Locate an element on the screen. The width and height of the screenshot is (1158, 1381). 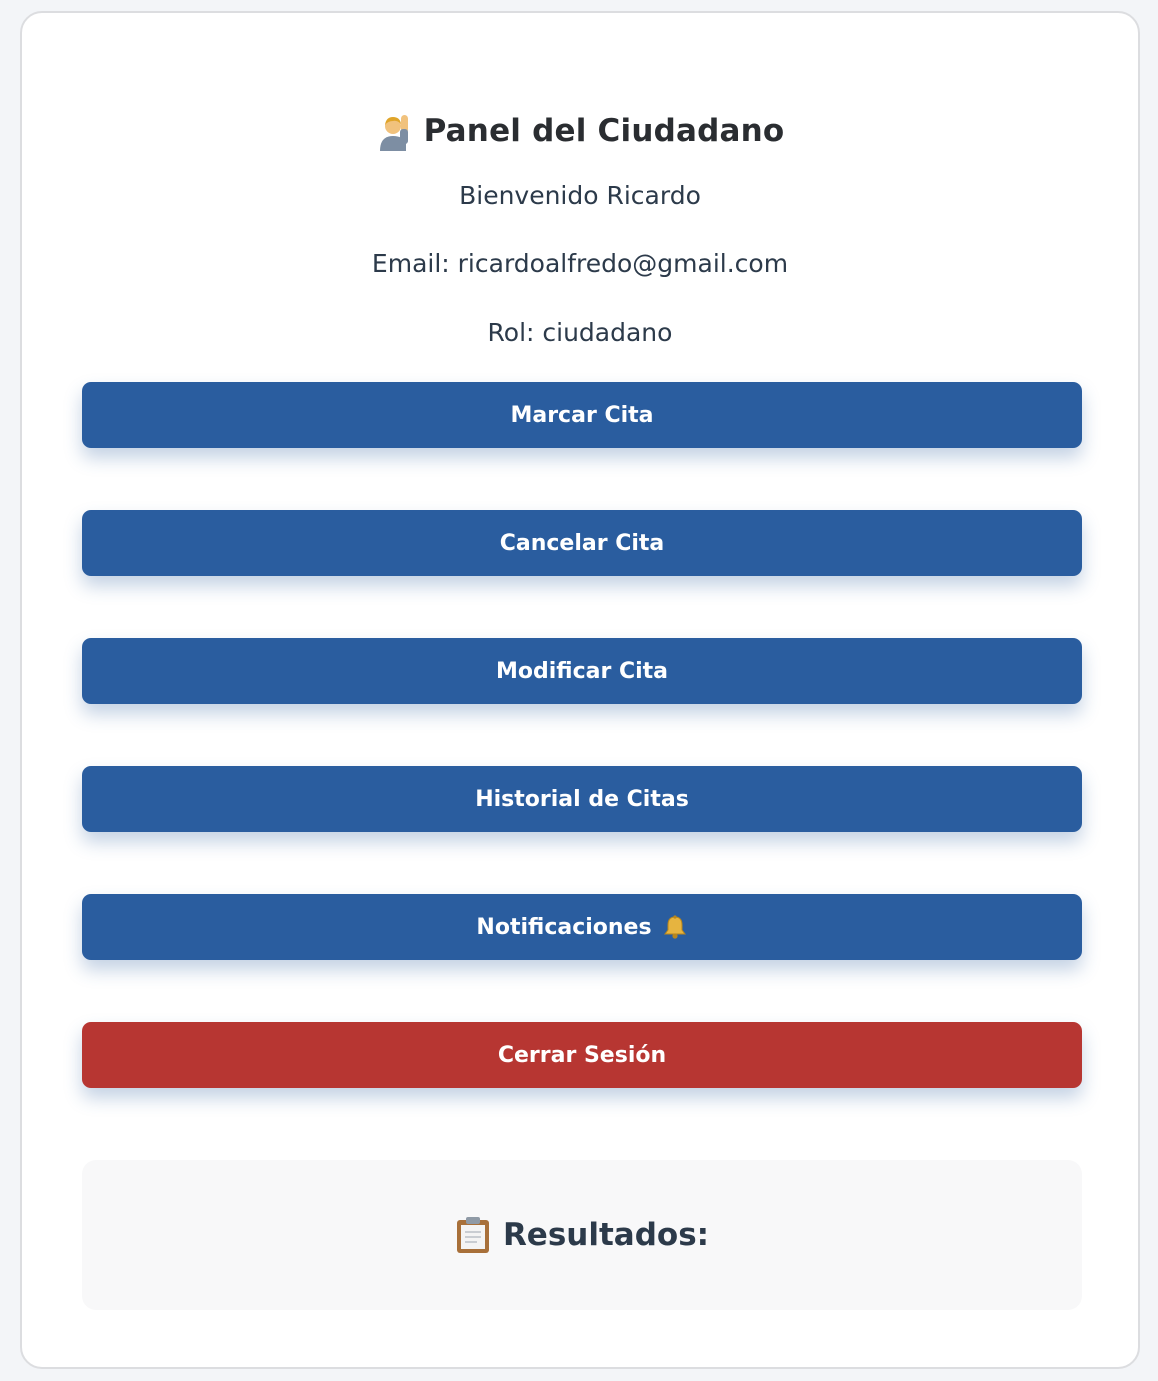
clipboard-icon is located at coordinates (473, 1235).